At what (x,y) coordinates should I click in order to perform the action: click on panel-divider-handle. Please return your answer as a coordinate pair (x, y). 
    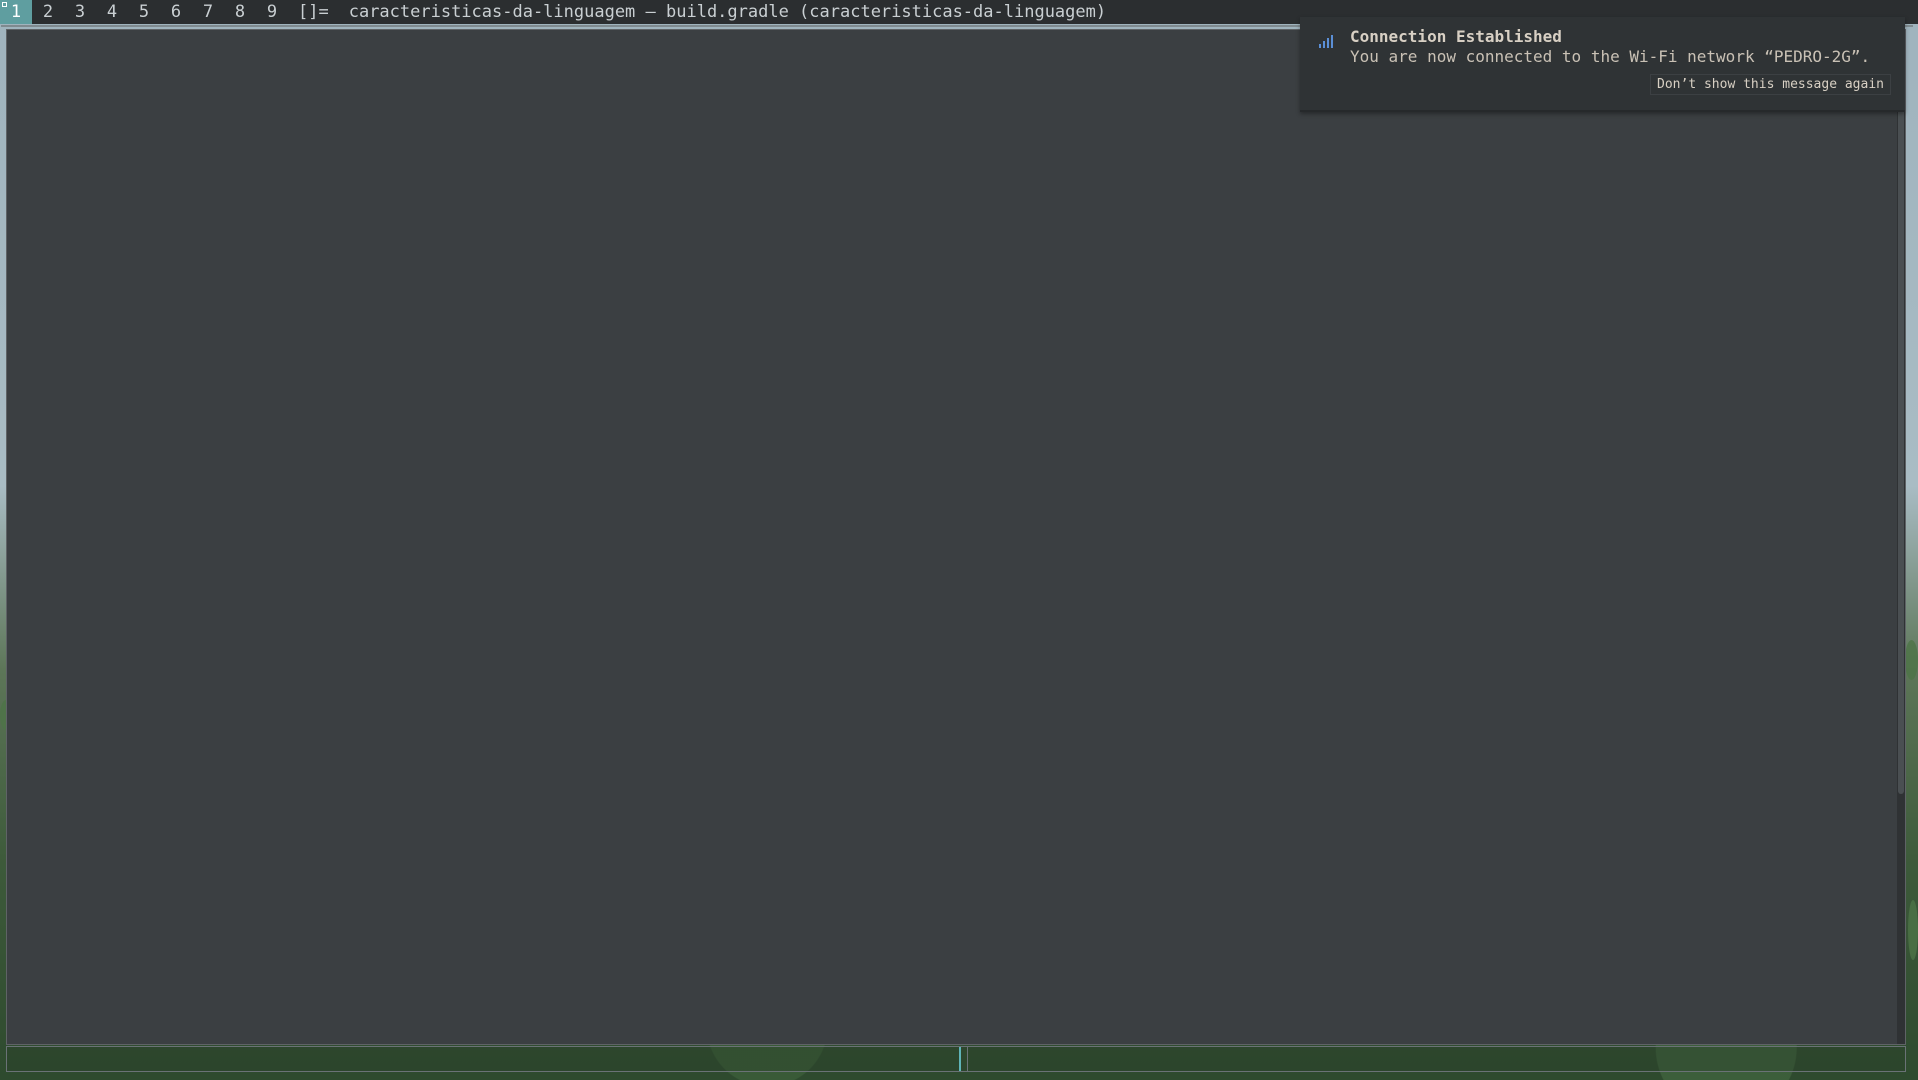
    Looking at the image, I should click on (960, 1059).